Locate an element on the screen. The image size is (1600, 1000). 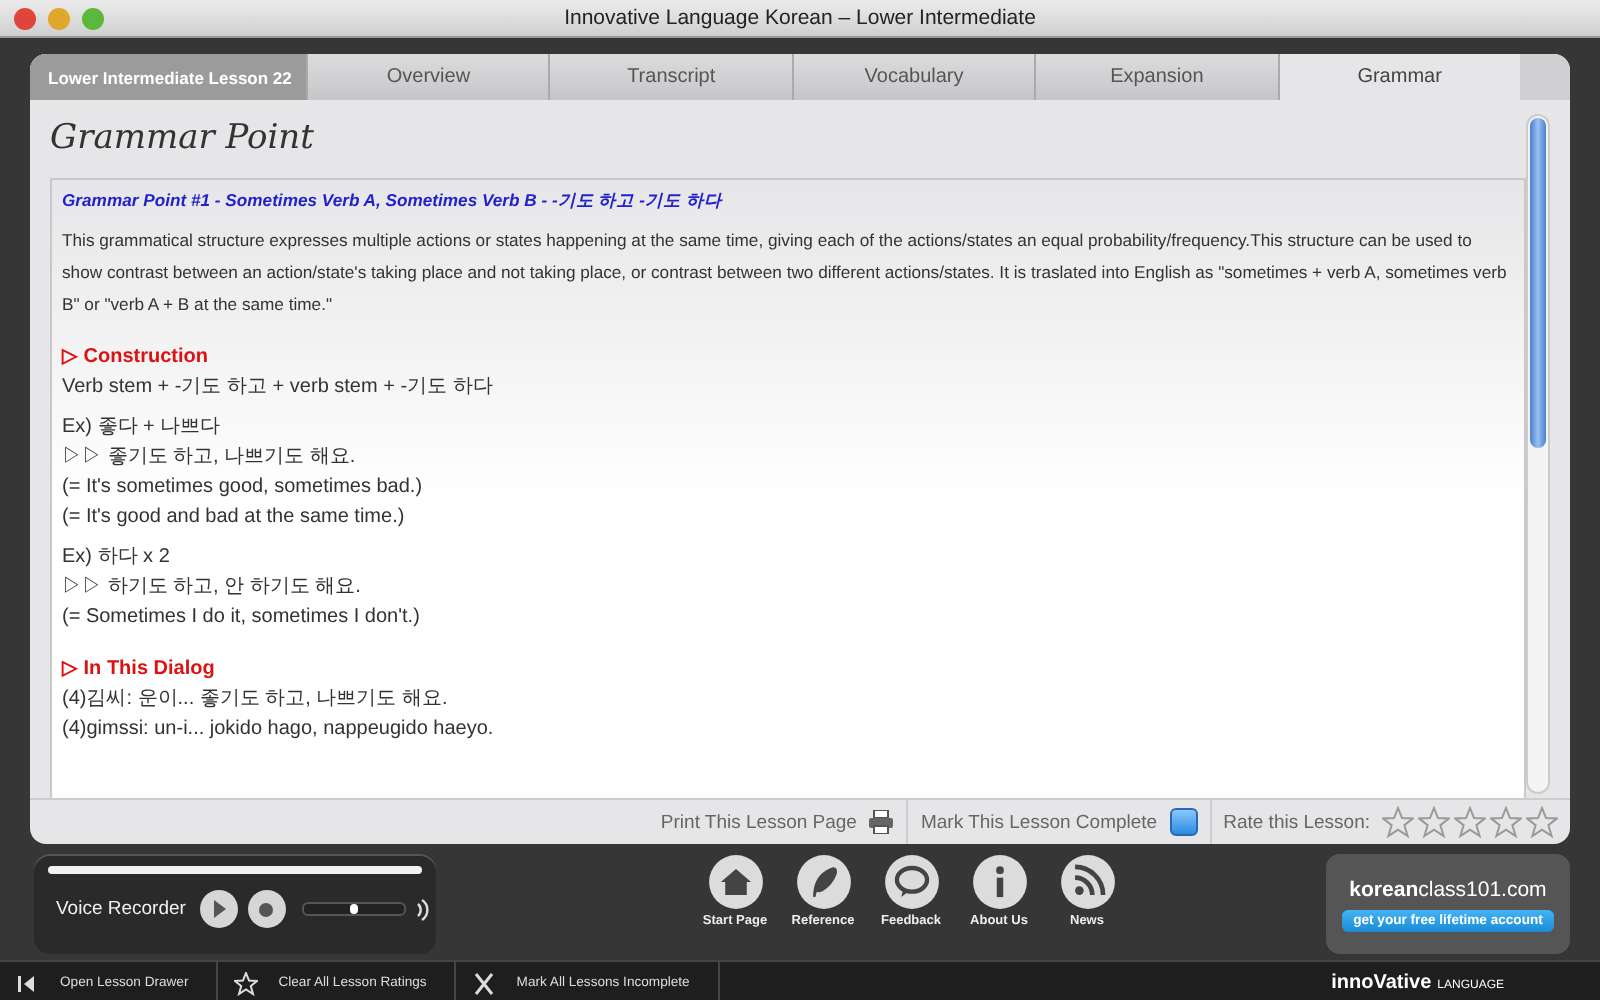
speech-icon is located at coordinates (911, 882).